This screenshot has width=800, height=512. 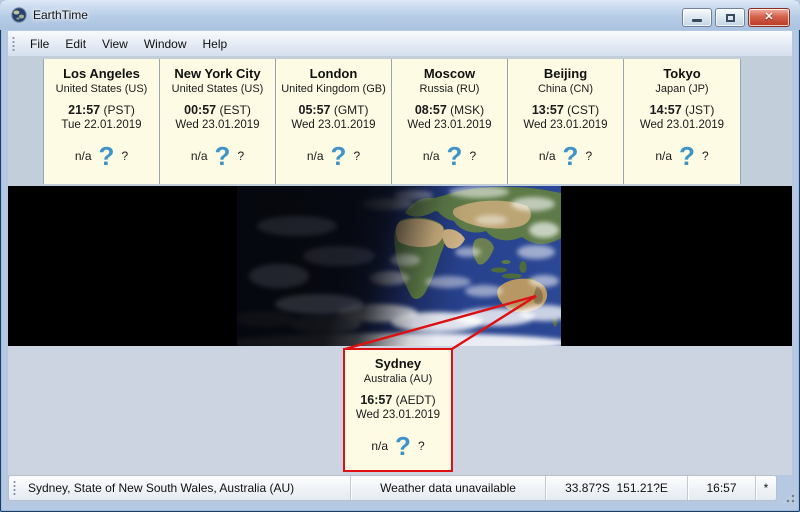 What do you see at coordinates (215, 44) in the screenshot?
I see `menu-item-help: Help` at bounding box center [215, 44].